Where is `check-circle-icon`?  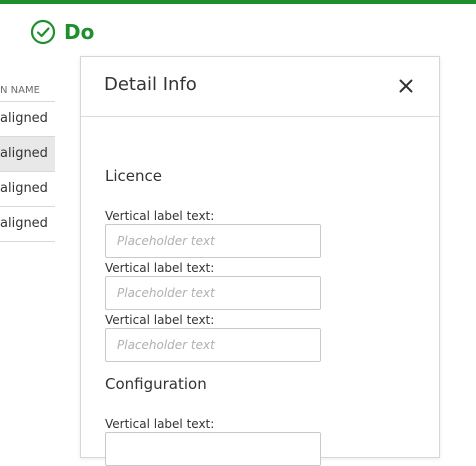 check-circle-icon is located at coordinates (43, 32).